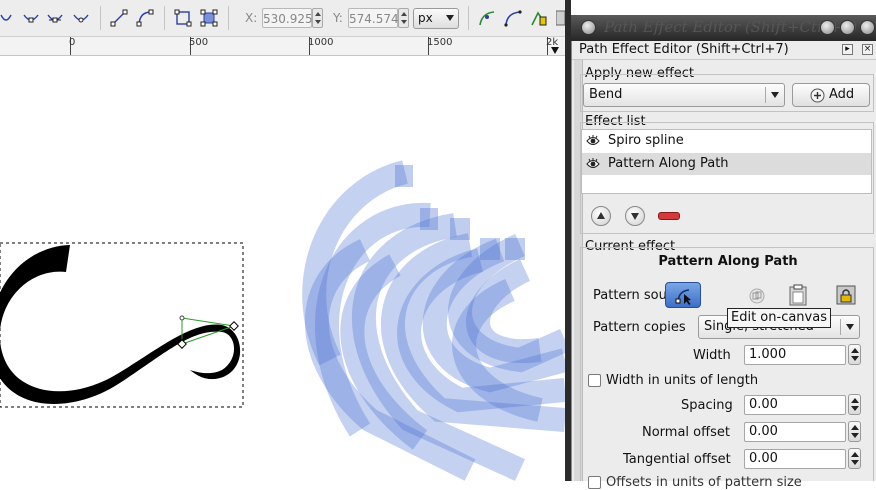 This screenshot has height=490, width=876. What do you see at coordinates (867, 49) in the screenshot?
I see `panel-close-icon: ×` at bounding box center [867, 49].